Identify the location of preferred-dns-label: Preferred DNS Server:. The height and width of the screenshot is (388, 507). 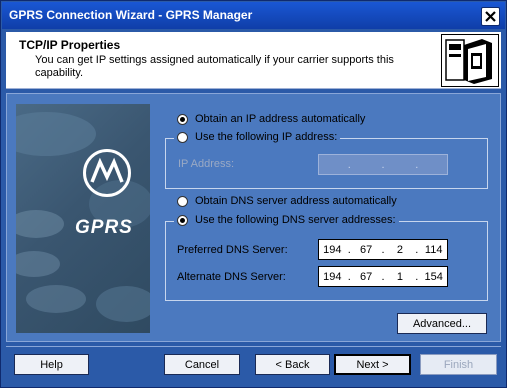
(232, 250).